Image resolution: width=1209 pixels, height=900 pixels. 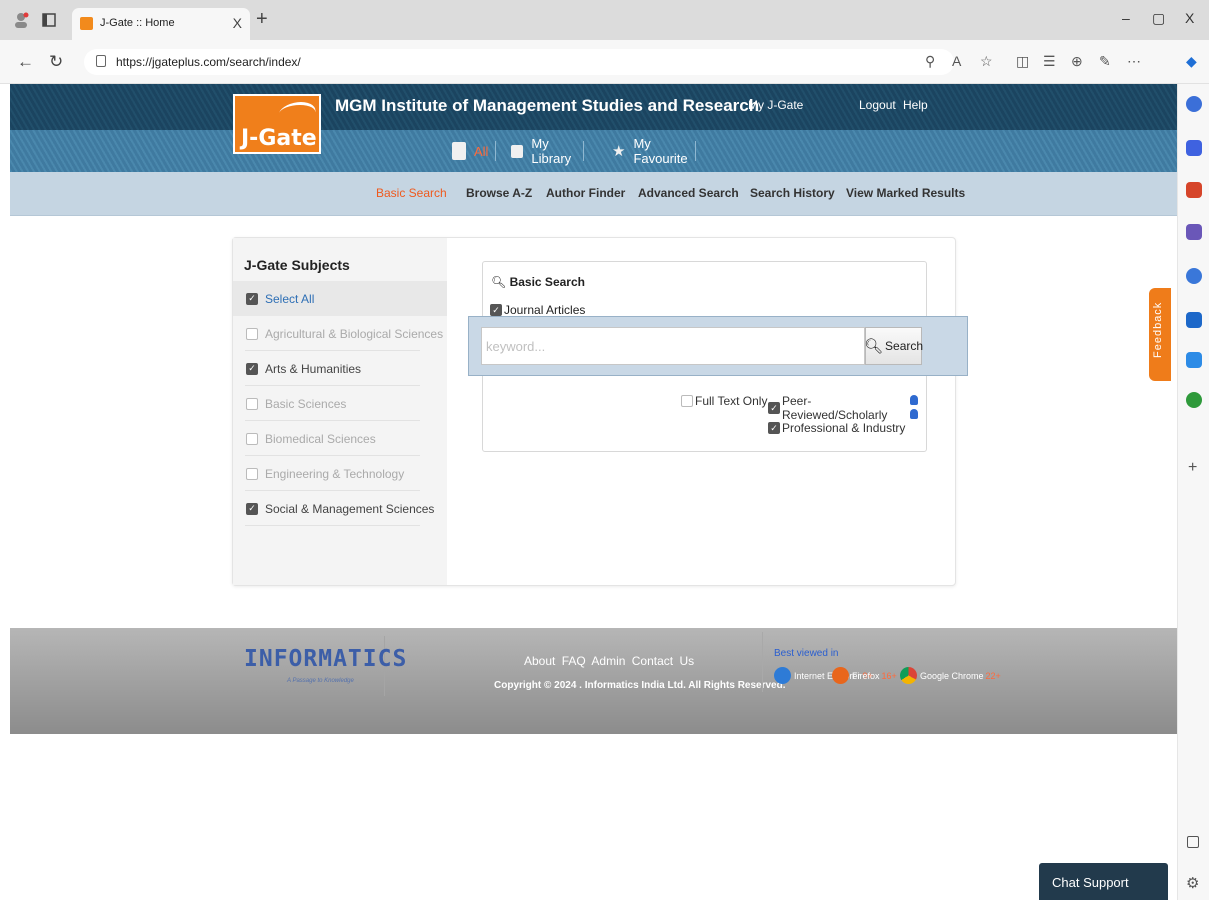 I want to click on book-icon, so click(x=297, y=113).